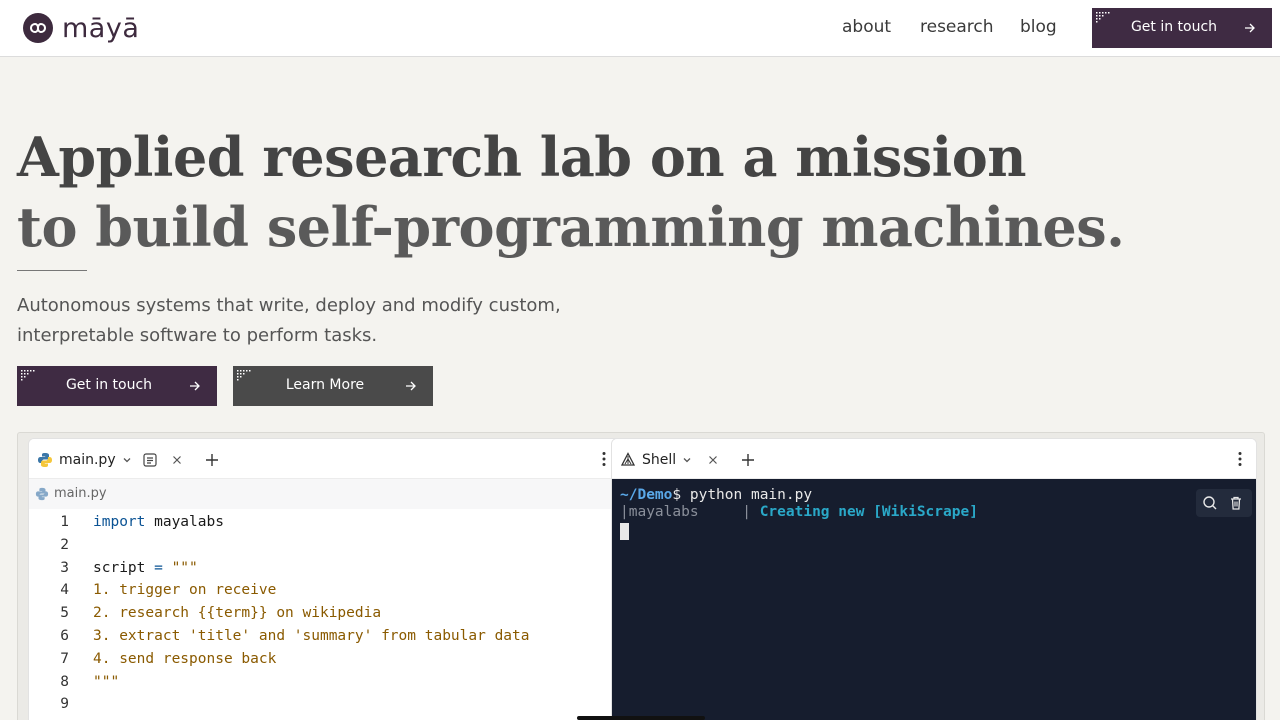 The image size is (1280, 720). Describe the element at coordinates (101, 28) in the screenshot. I see `brand-name: māyā` at that location.